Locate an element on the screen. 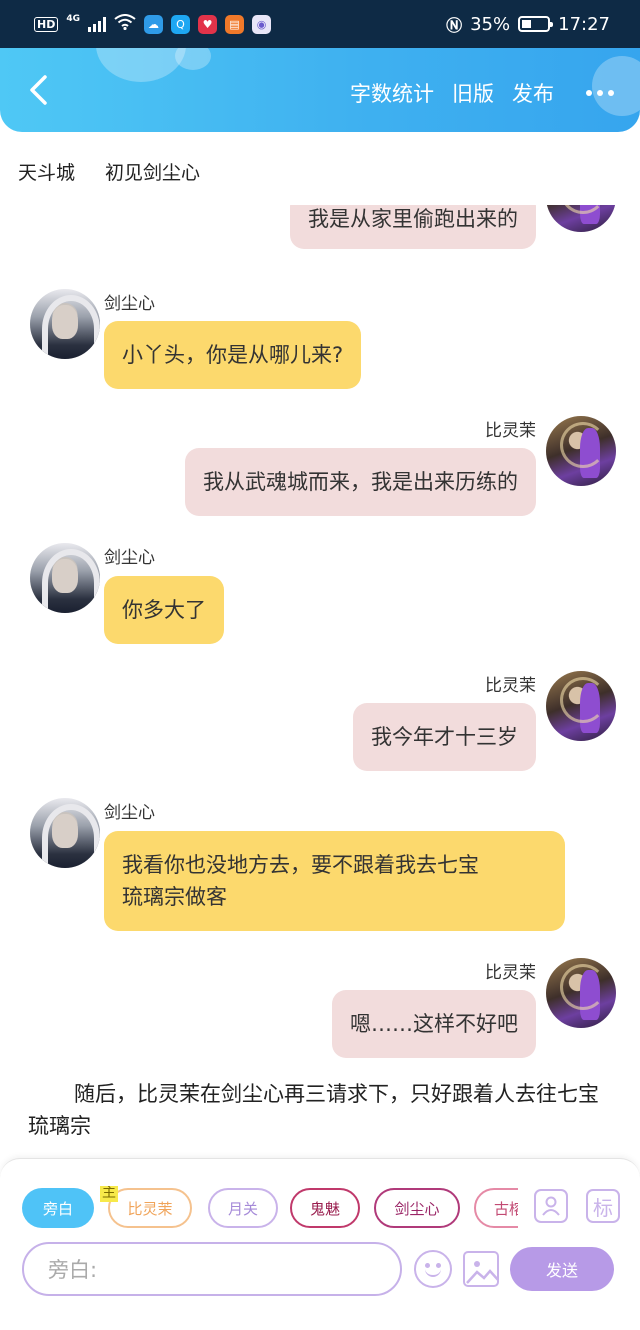 This screenshot has width=640, height=1330. chevron-left-icon is located at coordinates (38, 90).